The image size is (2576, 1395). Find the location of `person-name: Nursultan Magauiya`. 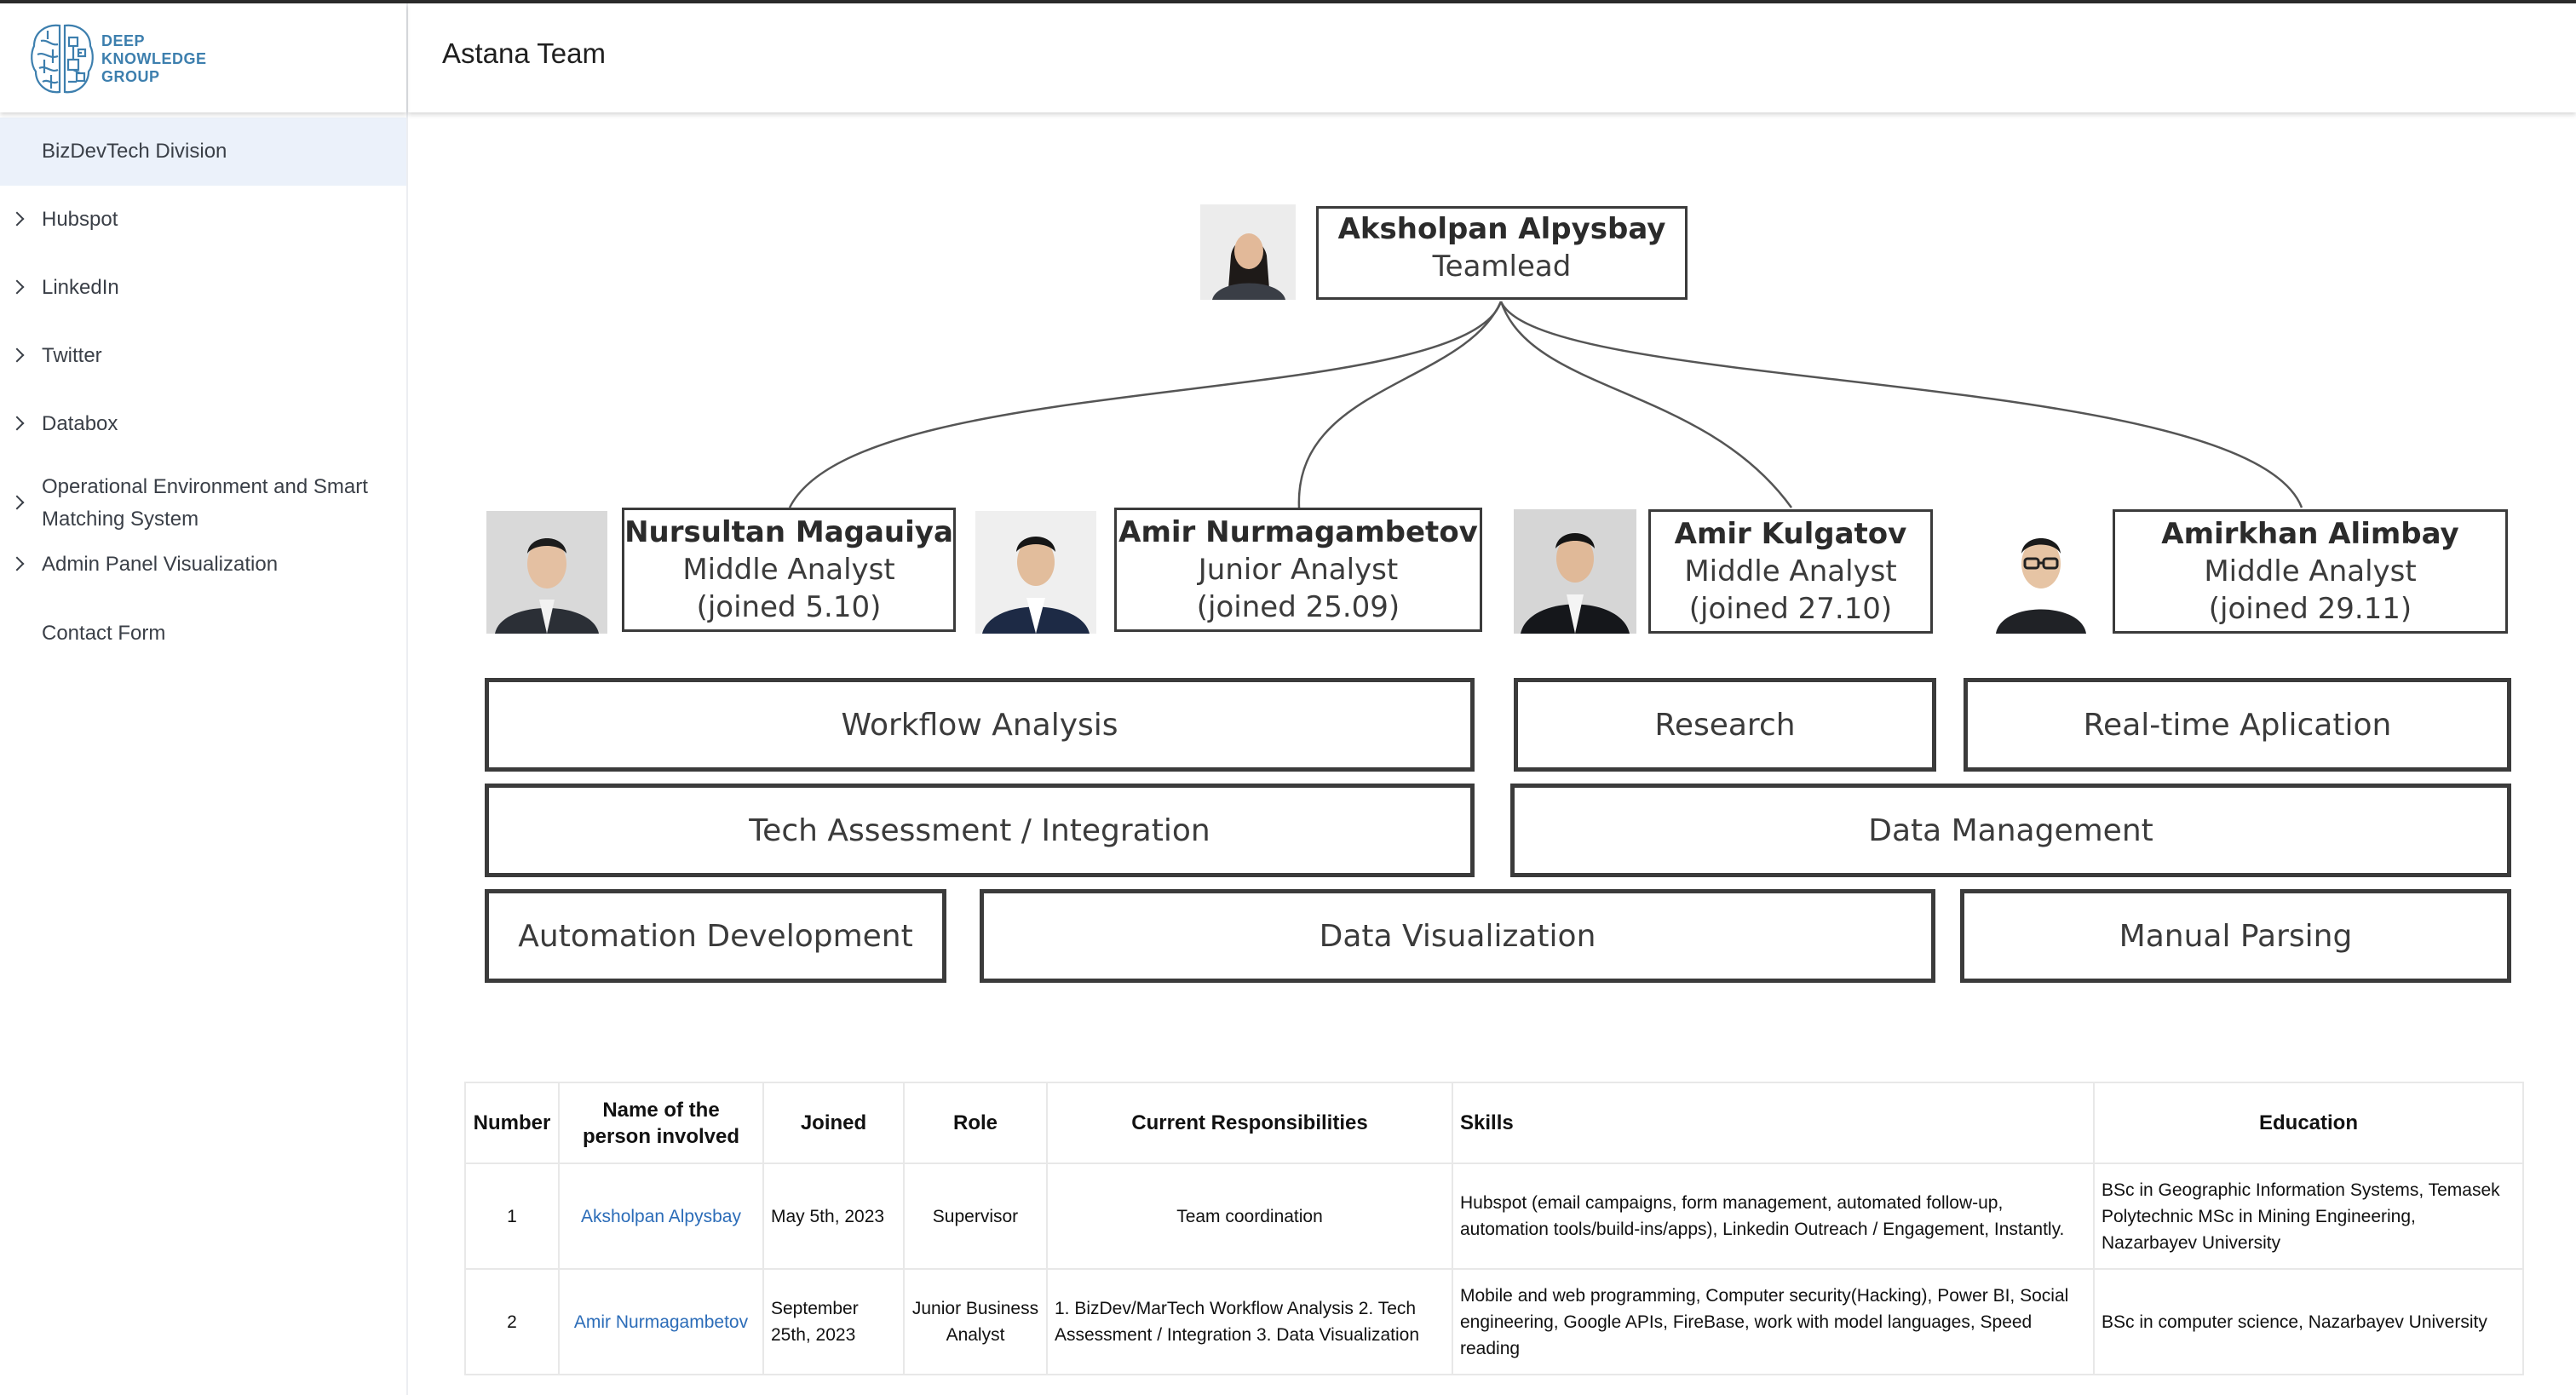

person-name: Nursultan Magauiya is located at coordinates (788, 532).